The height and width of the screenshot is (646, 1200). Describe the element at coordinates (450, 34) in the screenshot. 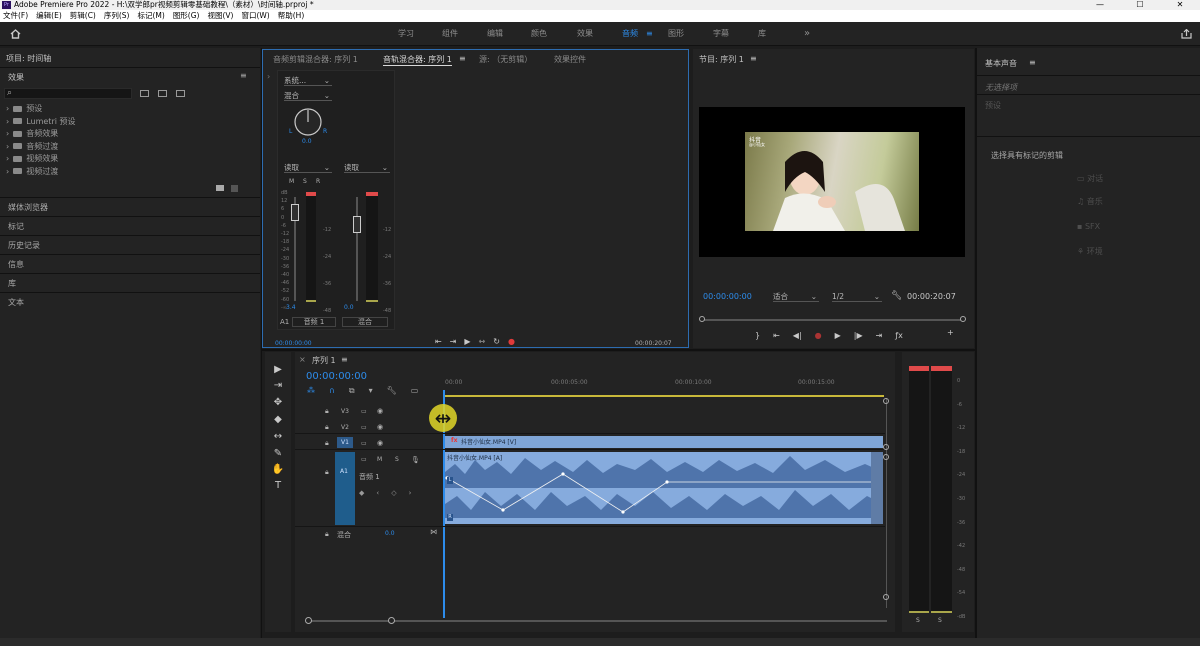

I see `workspace-assembly: 组件` at that location.